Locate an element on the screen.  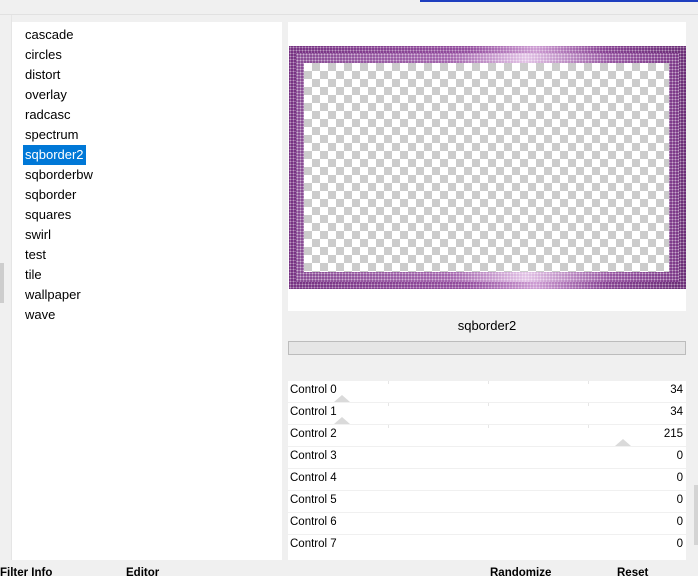
reset-button: Reset is located at coordinates (632, 571).